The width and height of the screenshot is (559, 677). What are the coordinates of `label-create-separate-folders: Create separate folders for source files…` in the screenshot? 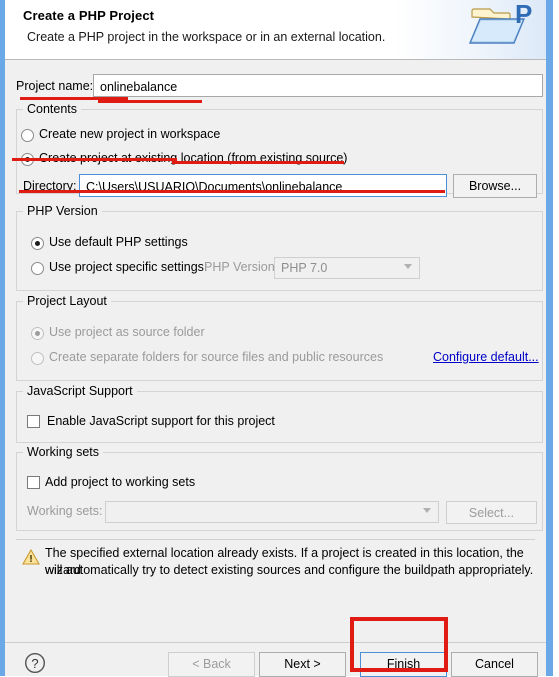 It's located at (216, 357).